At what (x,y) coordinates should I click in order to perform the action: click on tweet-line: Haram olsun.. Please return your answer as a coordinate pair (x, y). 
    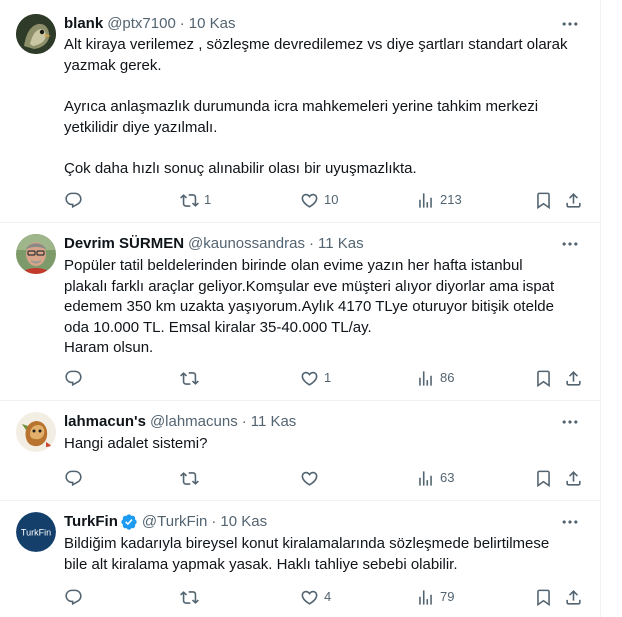
    Looking at the image, I should click on (109, 347).